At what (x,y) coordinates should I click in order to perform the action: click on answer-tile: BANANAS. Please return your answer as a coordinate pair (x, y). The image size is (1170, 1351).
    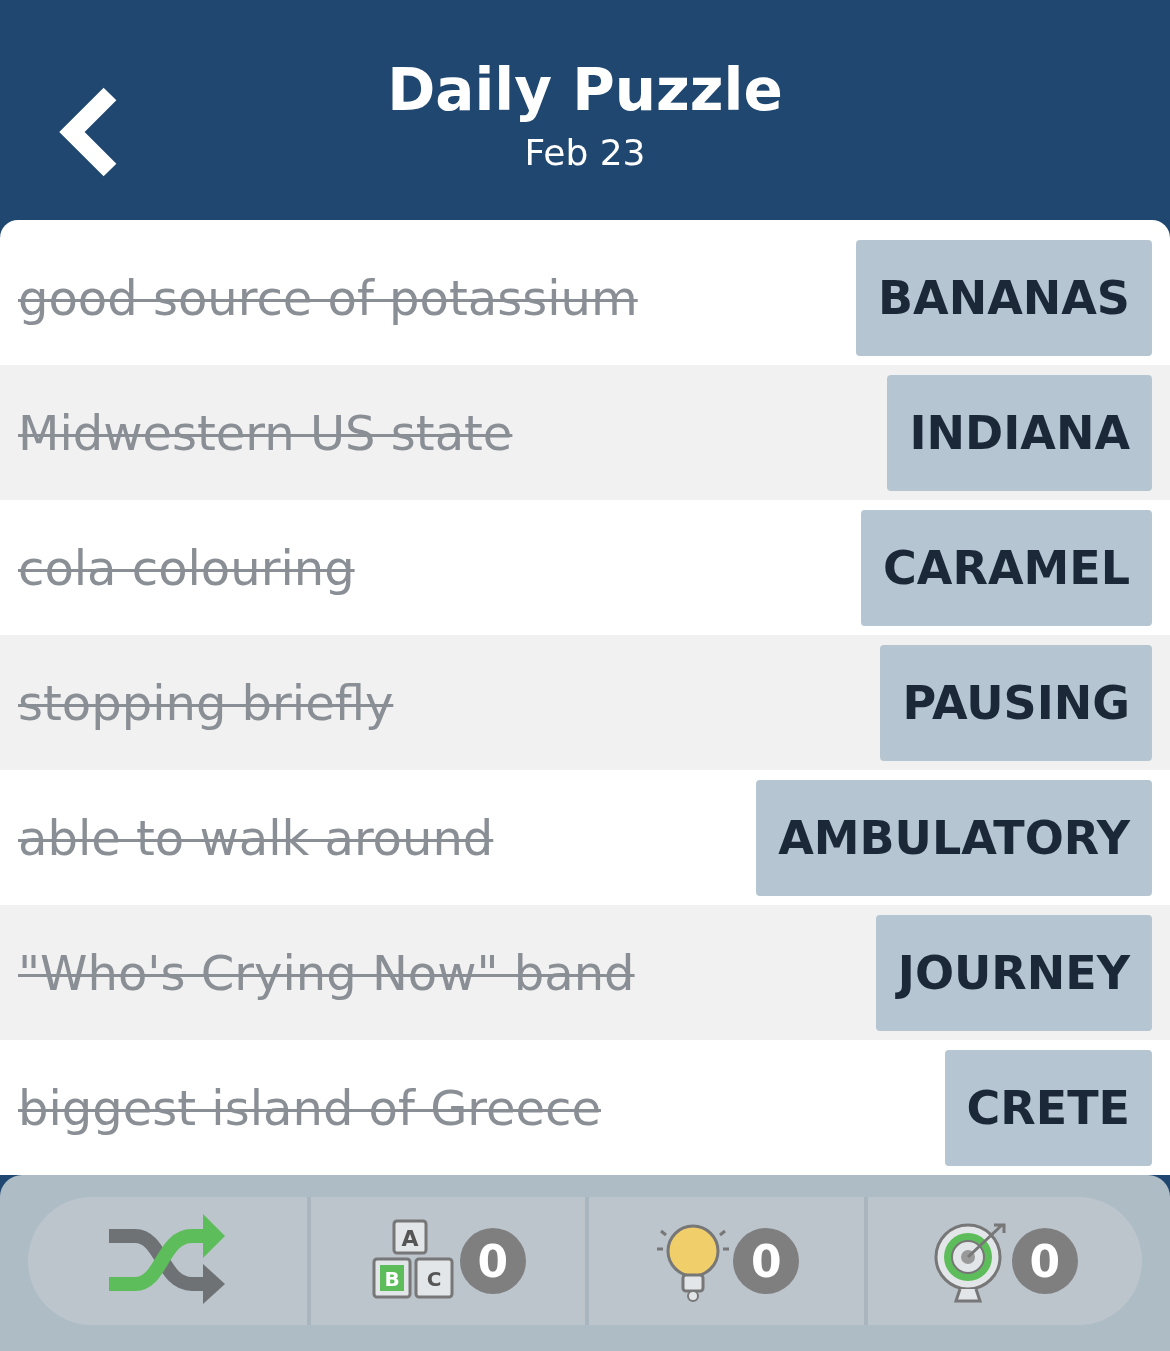
    Looking at the image, I should click on (1004, 297).